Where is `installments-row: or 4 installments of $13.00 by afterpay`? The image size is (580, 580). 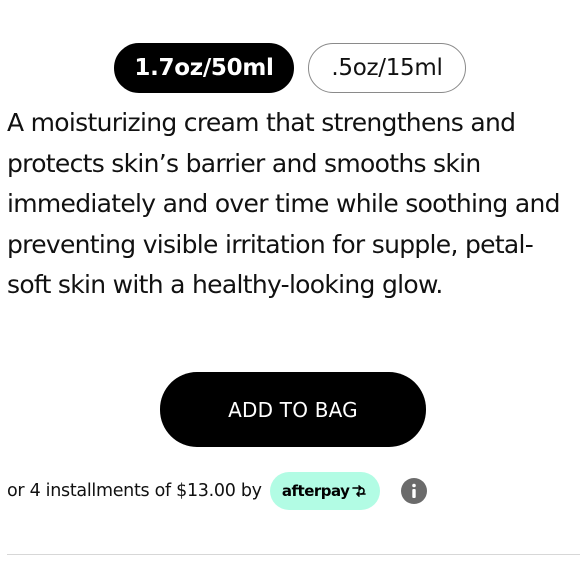
installments-row: or 4 installments of $13.00 by afterpay is located at coordinates (217, 491).